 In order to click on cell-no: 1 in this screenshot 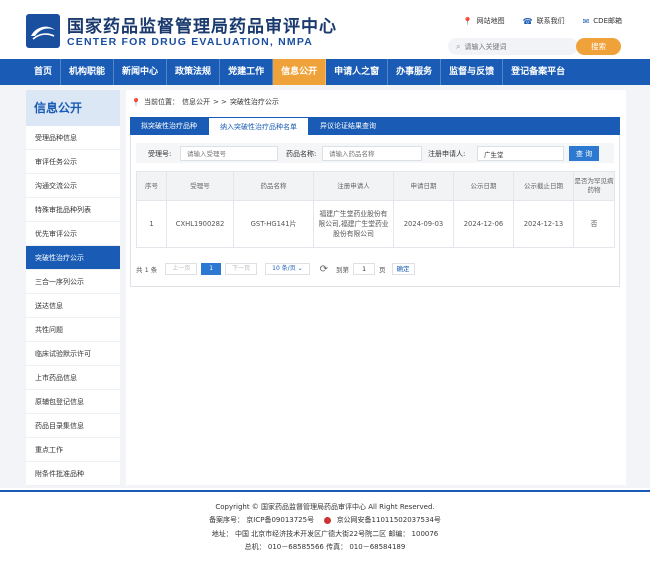, I will do `click(151, 224)`.